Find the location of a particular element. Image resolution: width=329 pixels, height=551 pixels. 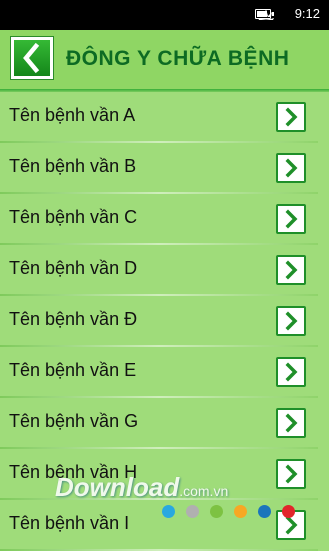

app-header: ĐÔNG Y CHỮA BỆNH is located at coordinates (164, 61).